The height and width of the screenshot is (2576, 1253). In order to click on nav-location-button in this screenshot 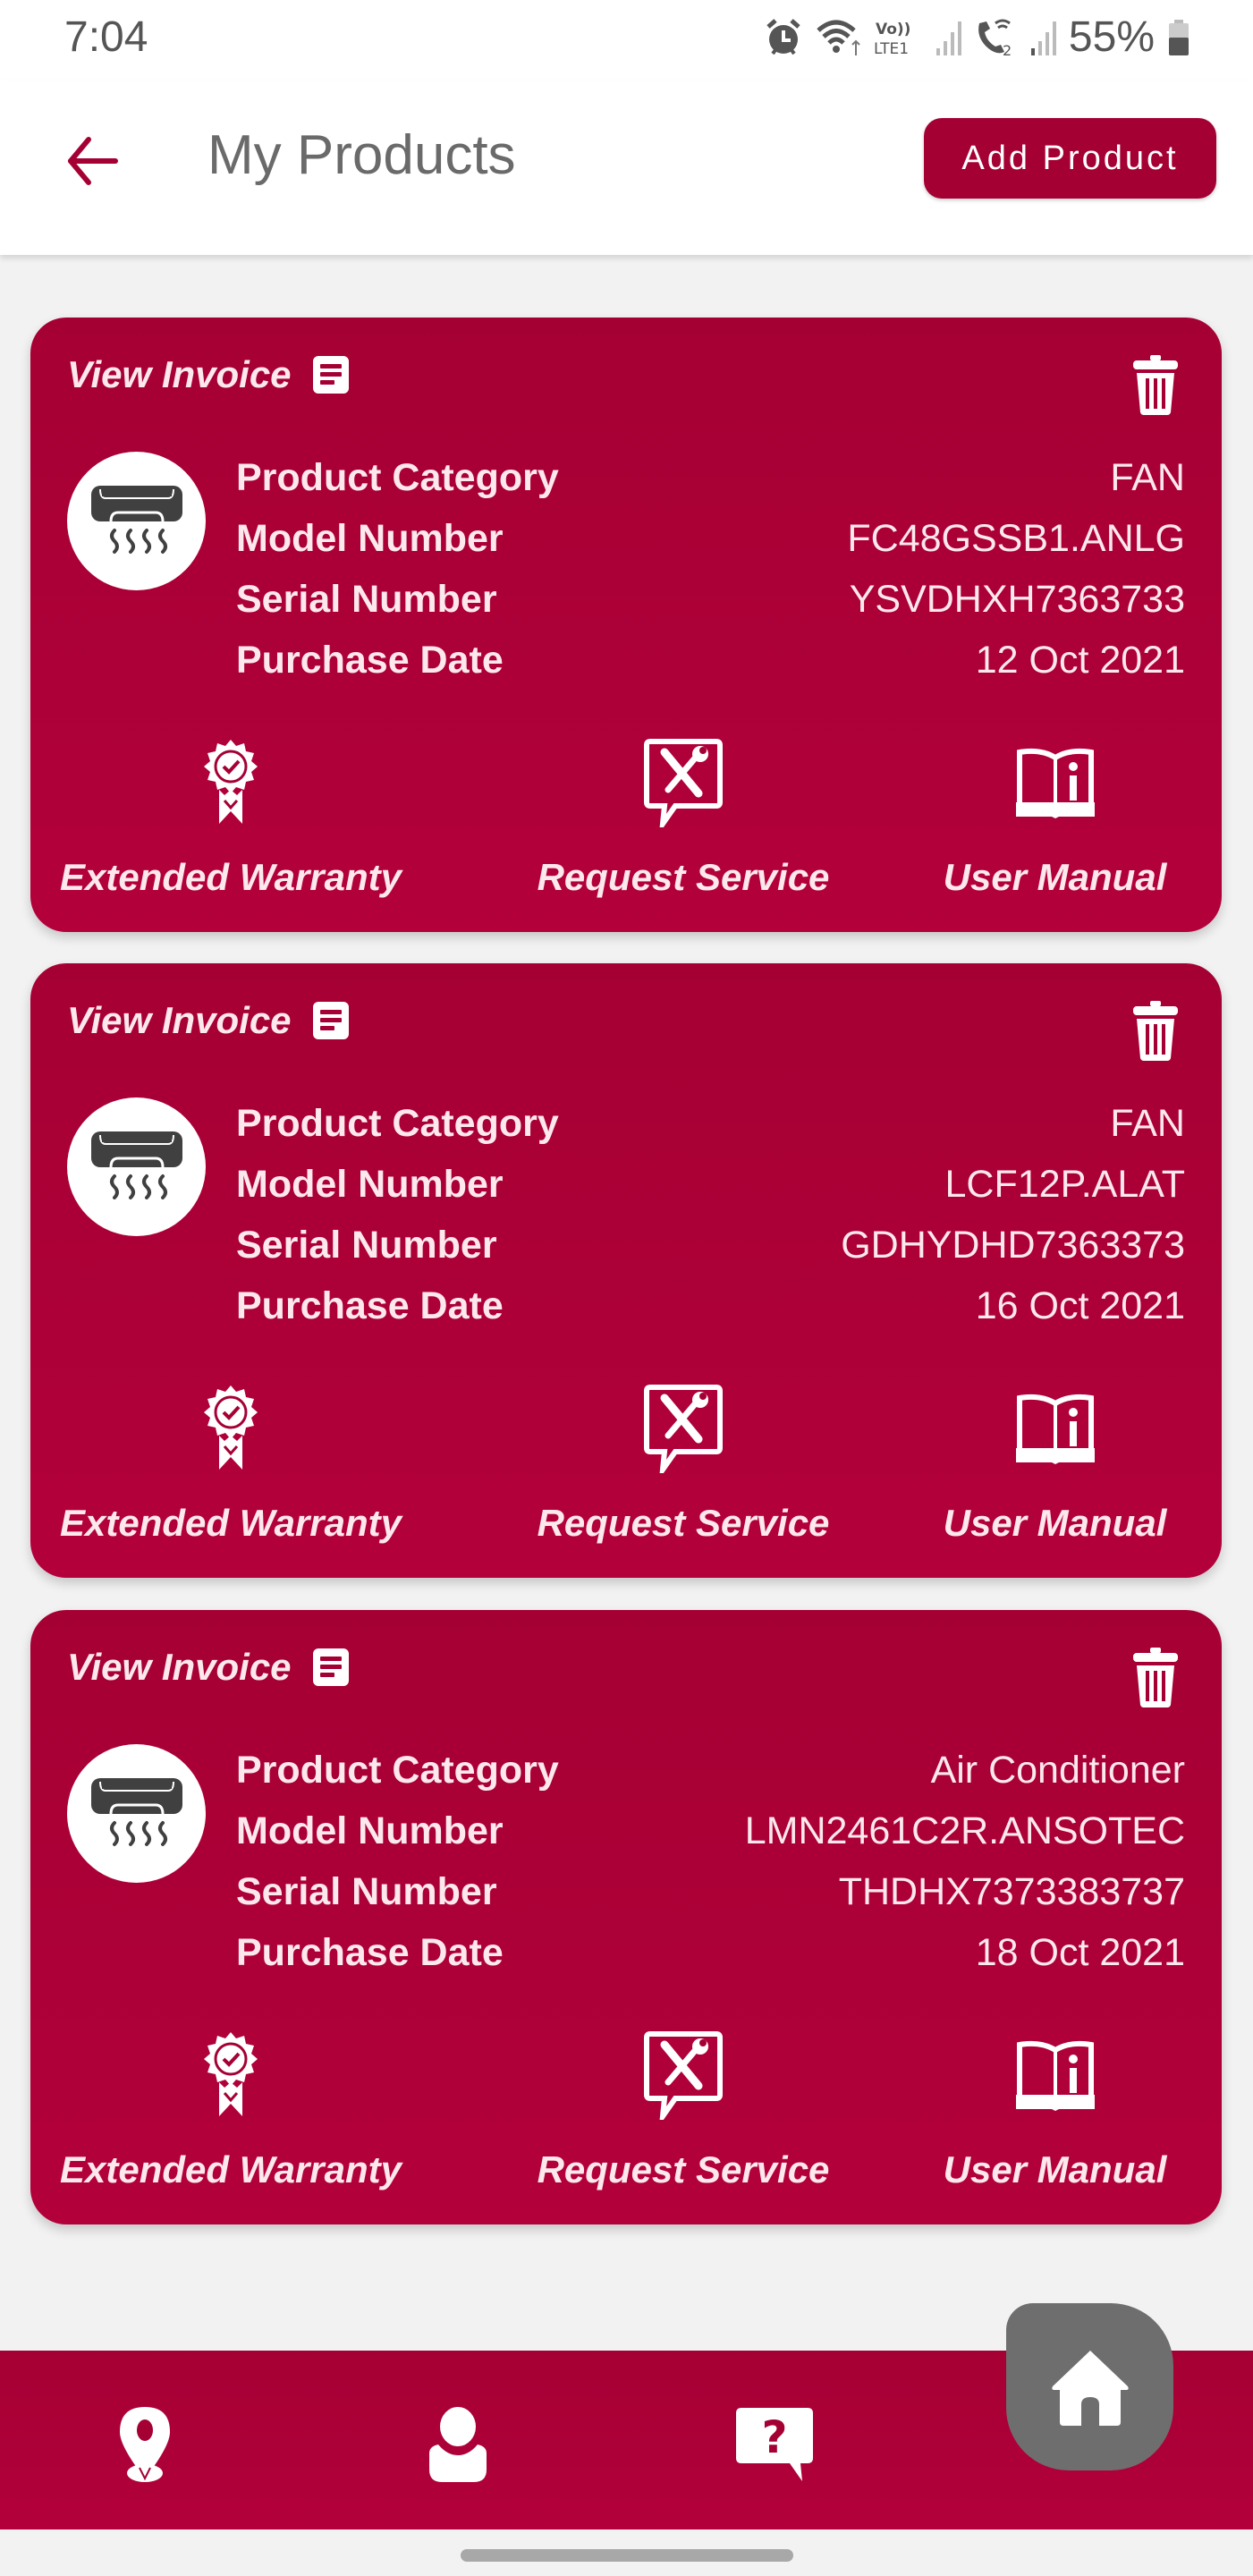, I will do `click(145, 2444)`.